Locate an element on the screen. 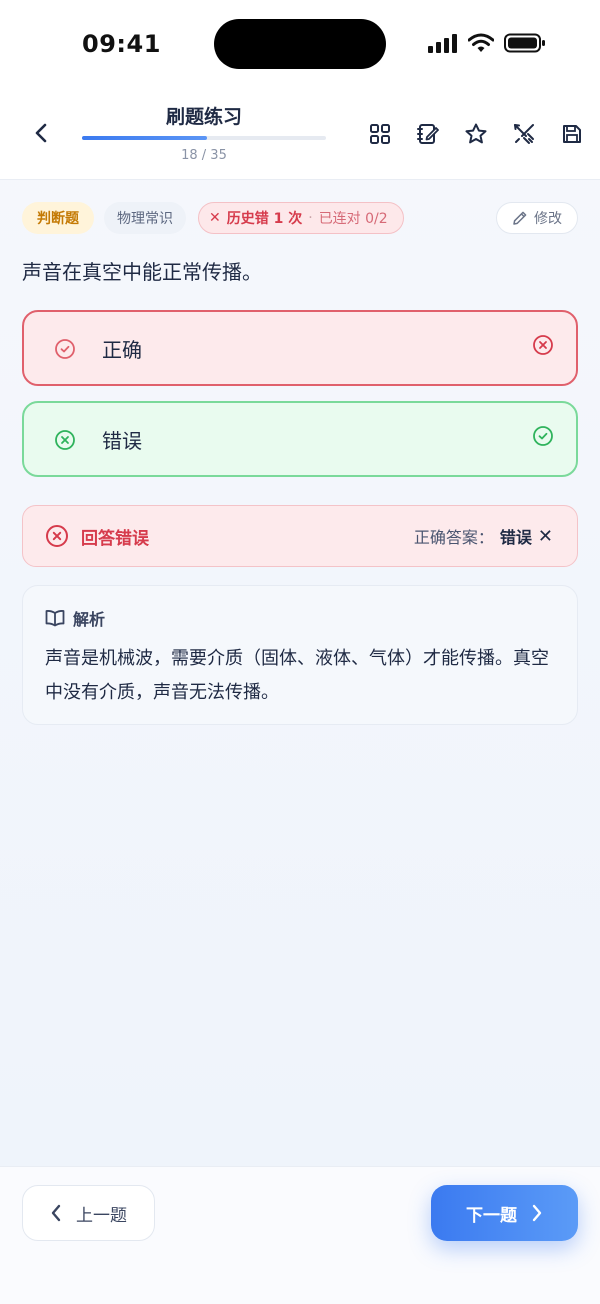 The image size is (600, 1304). grid-icon is located at coordinates (380, 134).